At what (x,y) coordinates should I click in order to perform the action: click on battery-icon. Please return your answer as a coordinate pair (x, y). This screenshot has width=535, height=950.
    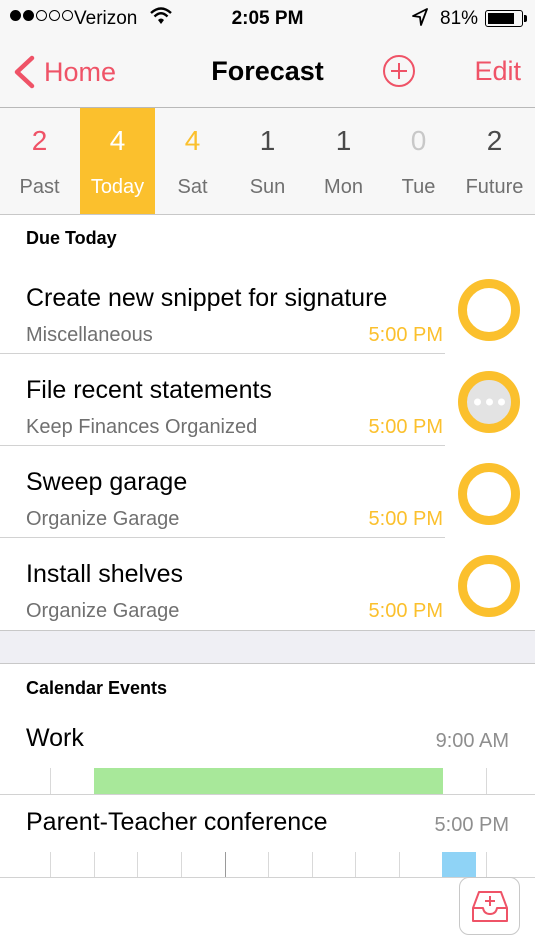
    Looking at the image, I should click on (506, 18).